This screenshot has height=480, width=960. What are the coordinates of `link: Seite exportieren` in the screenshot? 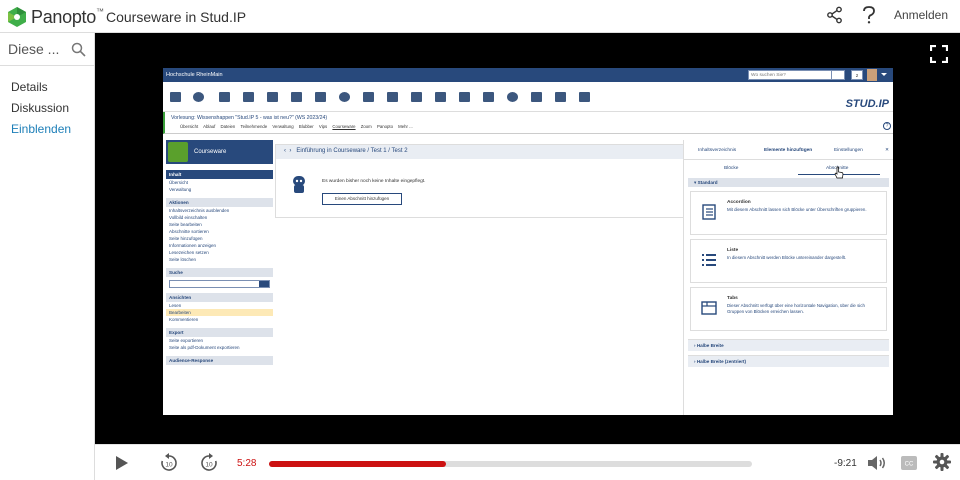 It's located at (186, 340).